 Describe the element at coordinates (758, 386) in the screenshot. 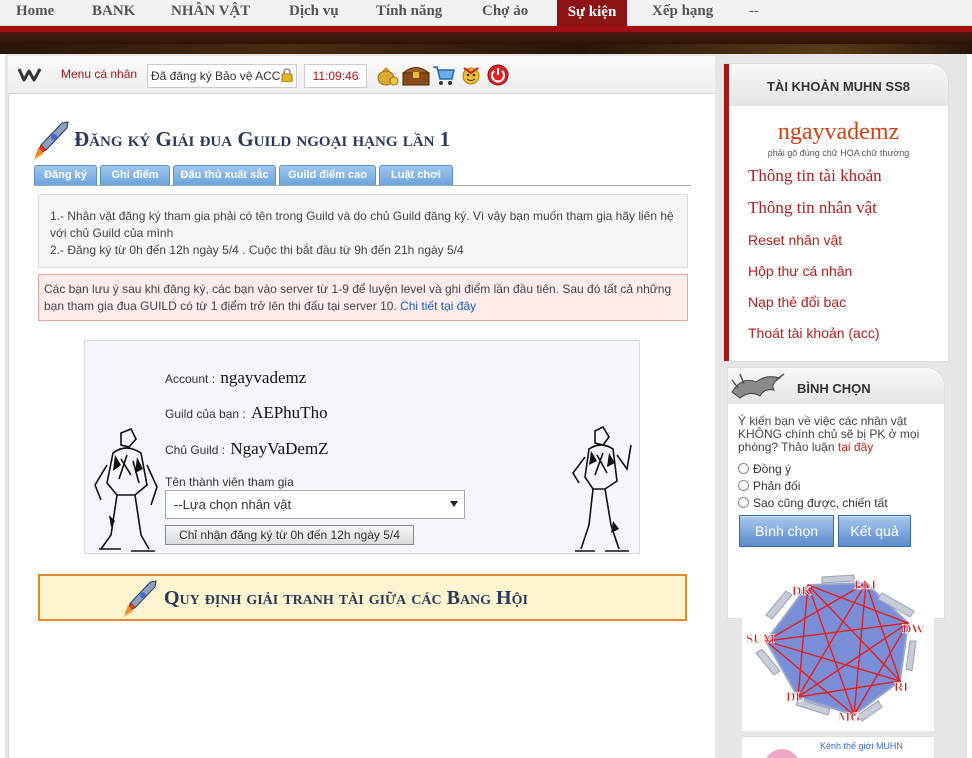

I see `dragon-icon` at that location.